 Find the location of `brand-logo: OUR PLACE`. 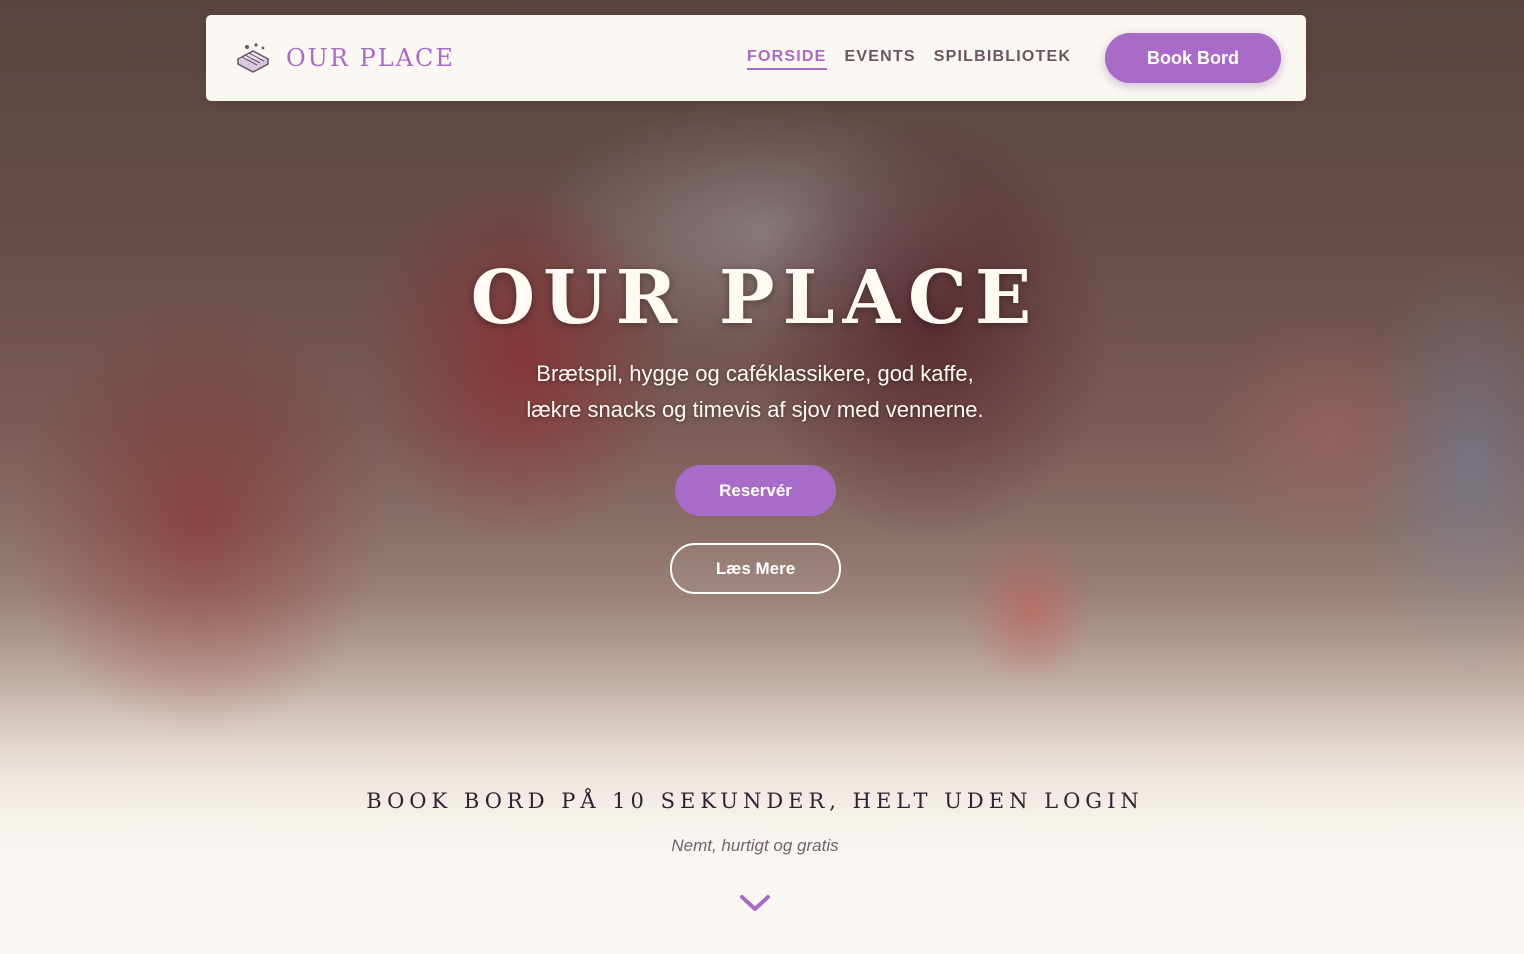

brand-logo: OUR PLACE is located at coordinates (344, 58).